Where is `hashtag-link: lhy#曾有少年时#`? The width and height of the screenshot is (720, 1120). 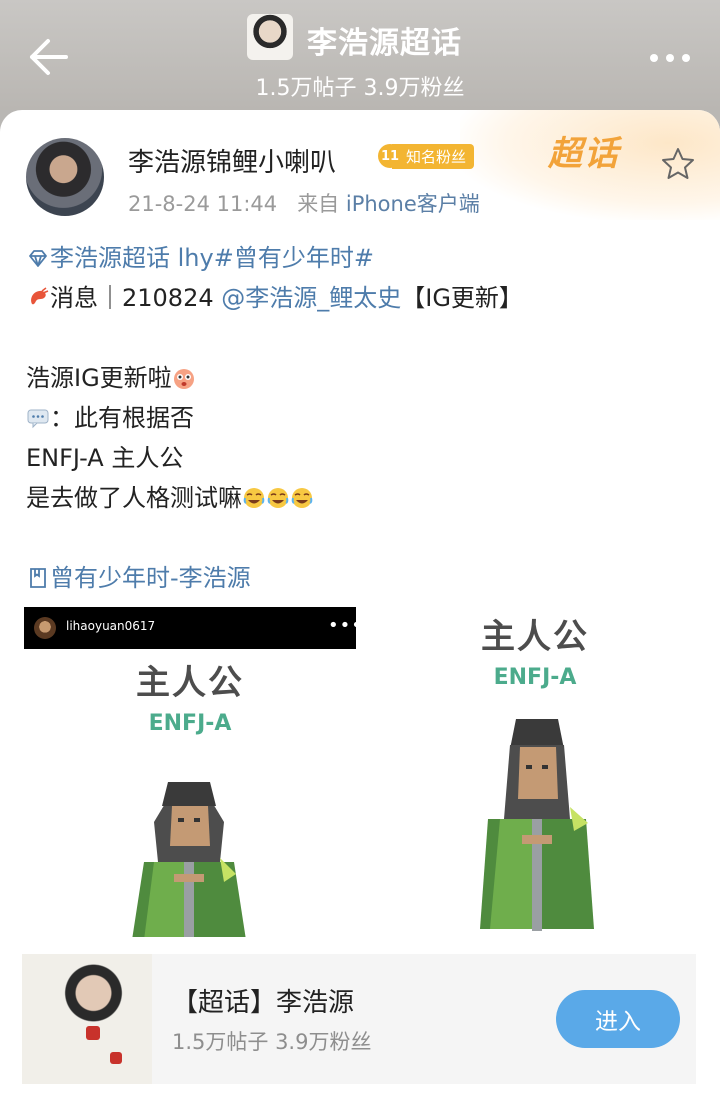
hashtag-link: lhy#曾有少年时# is located at coordinates (276, 258).